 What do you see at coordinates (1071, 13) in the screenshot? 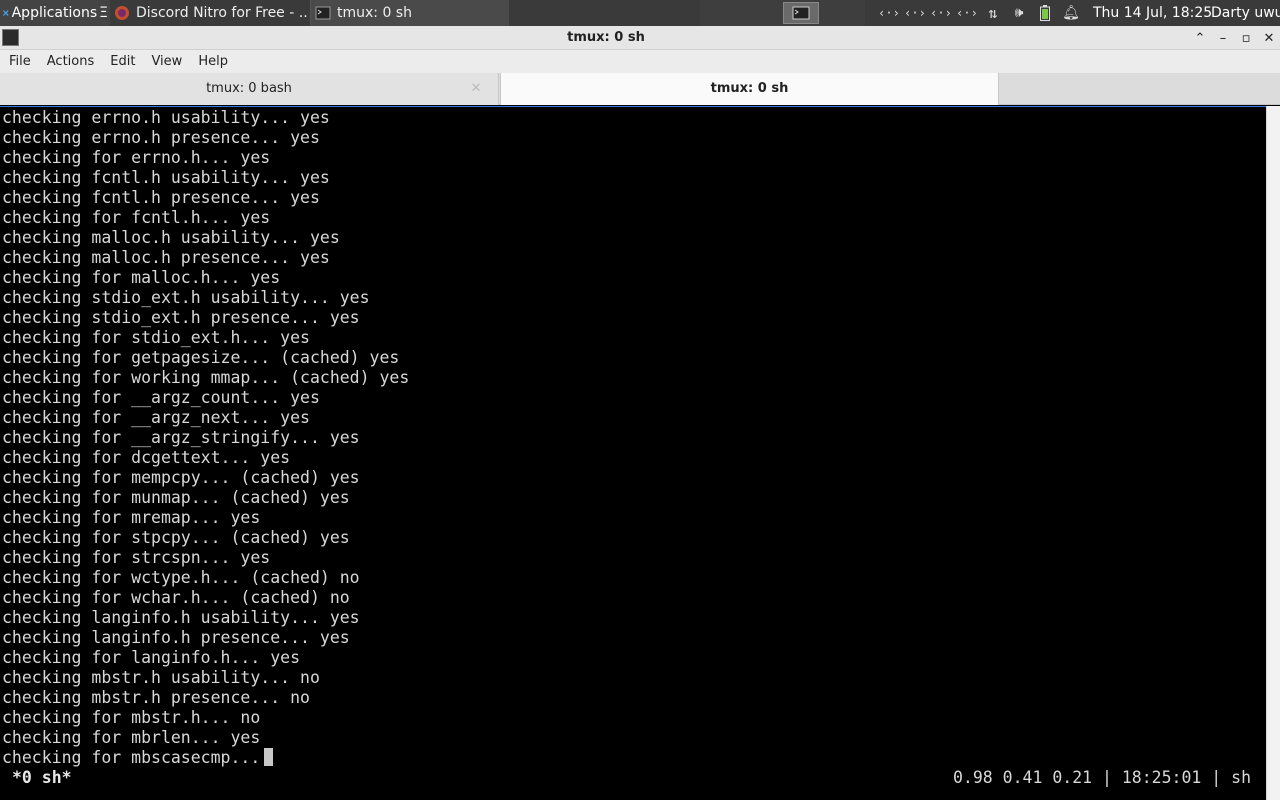
I see `bell-icon: 🔔︎` at bounding box center [1071, 13].